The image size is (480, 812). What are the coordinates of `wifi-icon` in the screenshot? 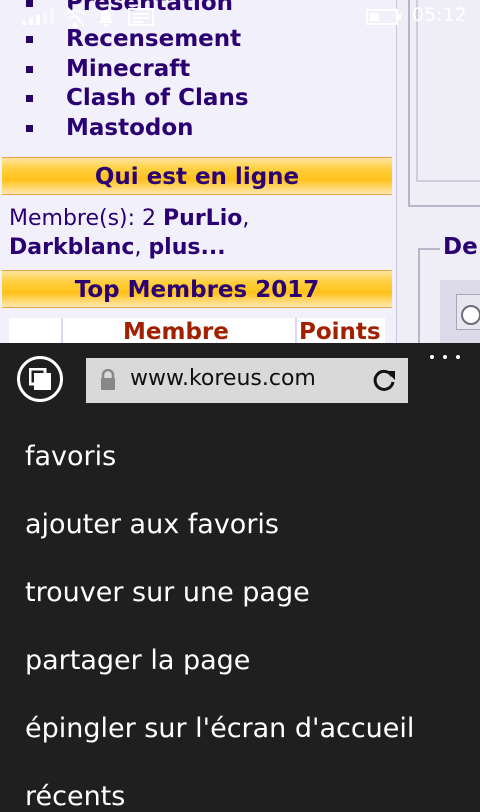 It's located at (75, 16).